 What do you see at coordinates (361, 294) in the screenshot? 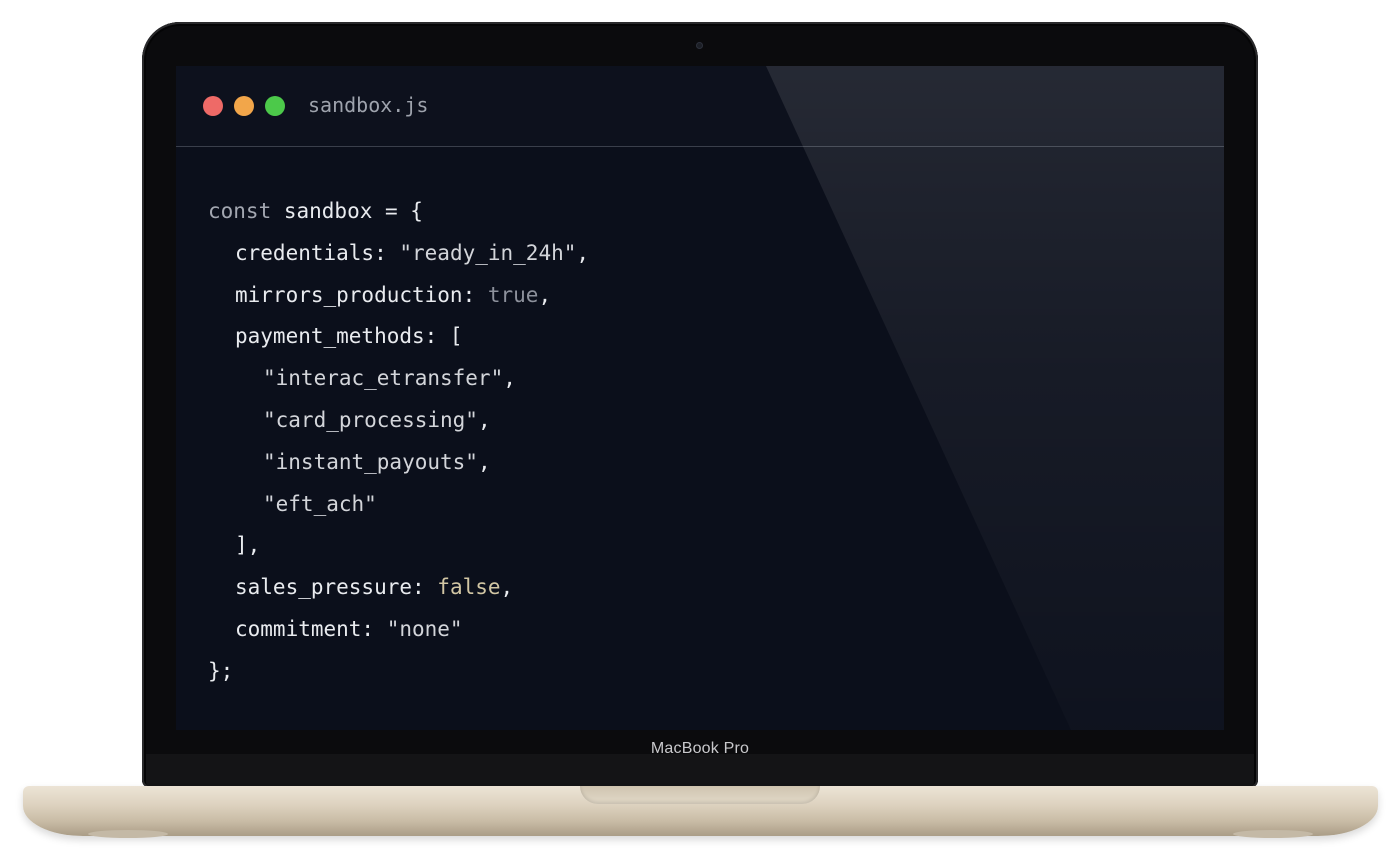
I see `code-key: mirrors_production:` at bounding box center [361, 294].